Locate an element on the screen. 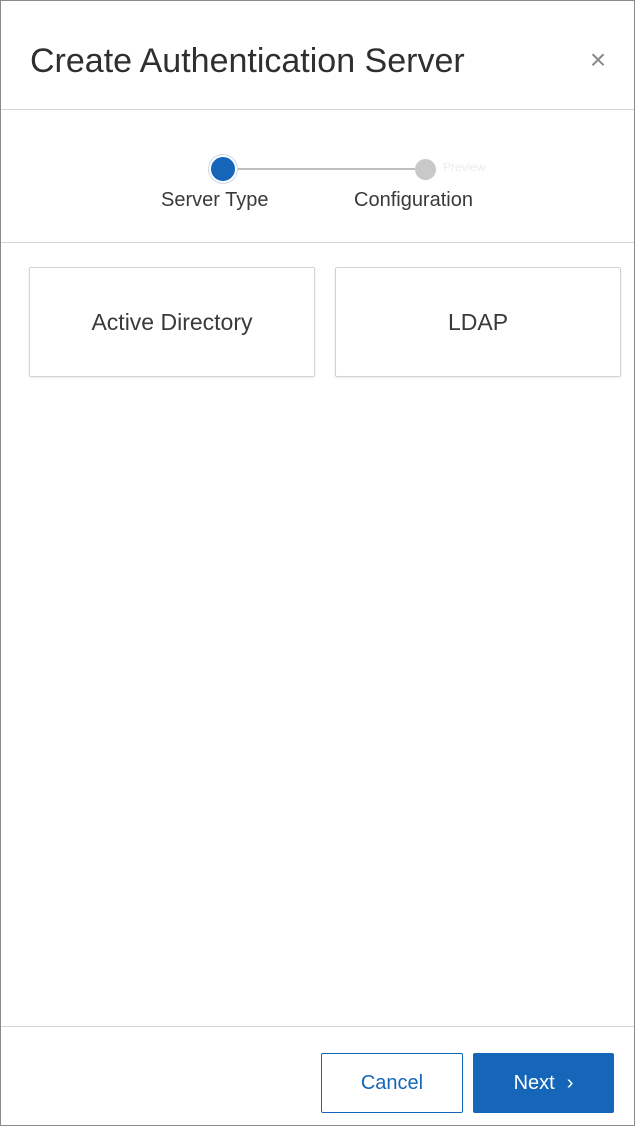 This screenshot has width=635, height=1126. chevron-right-icon: › is located at coordinates (570, 1083).